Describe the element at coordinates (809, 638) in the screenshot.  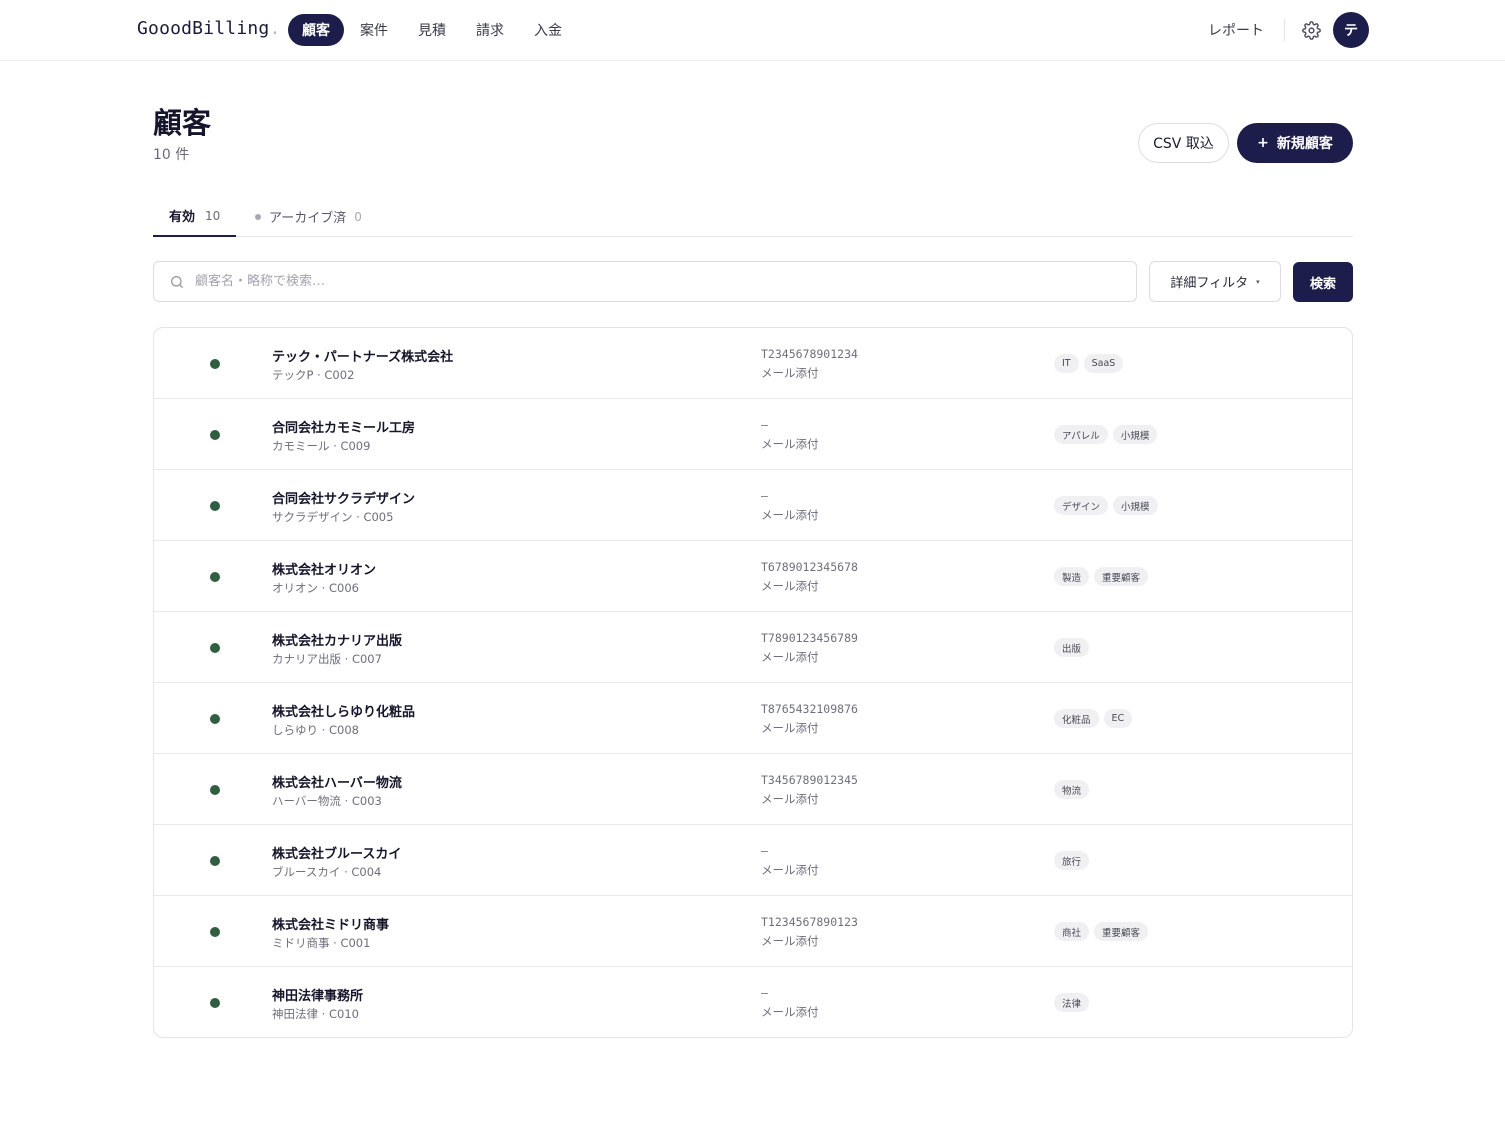
I see `invoice-registration-number: T7890123456789` at that location.